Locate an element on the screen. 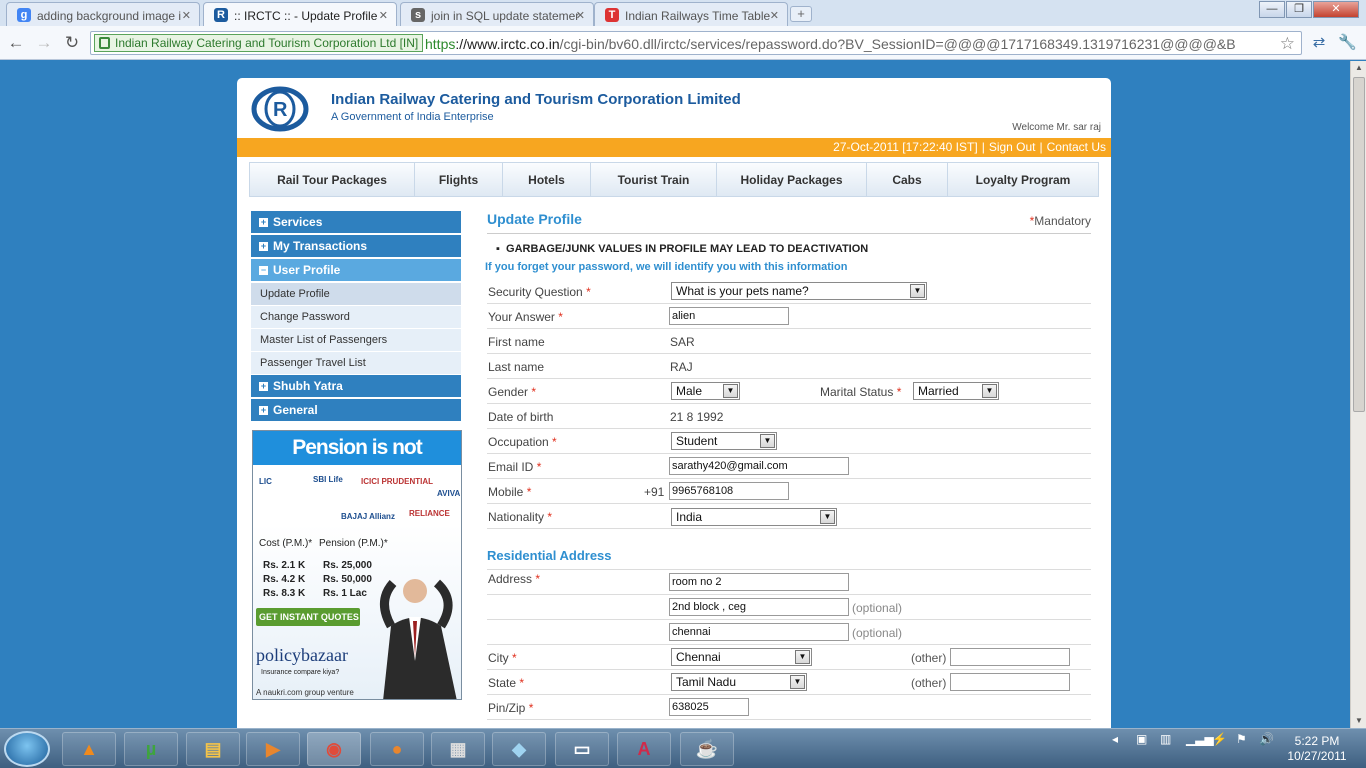 This screenshot has width=1366, height=768. page-scrollbar: ▲ ▼ is located at coordinates (1358, 394).